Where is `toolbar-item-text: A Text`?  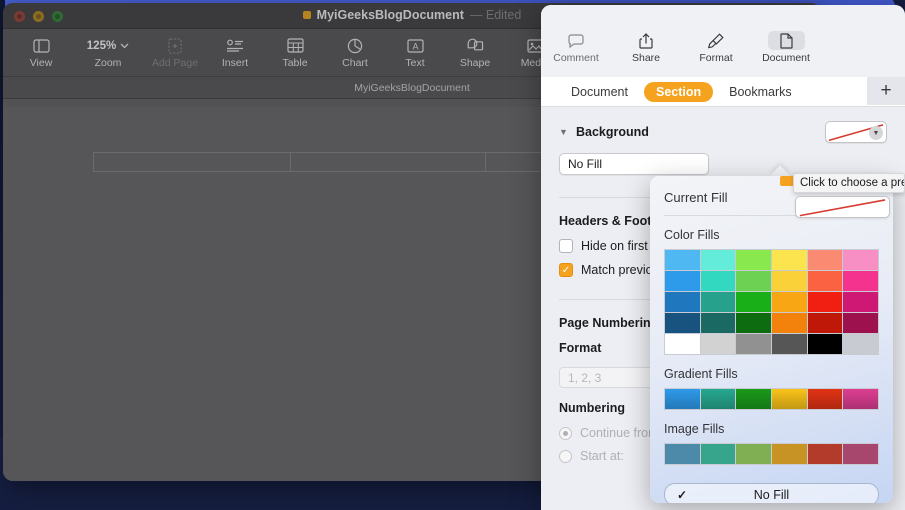
toolbar-item-text: A Text is located at coordinates (415, 51).